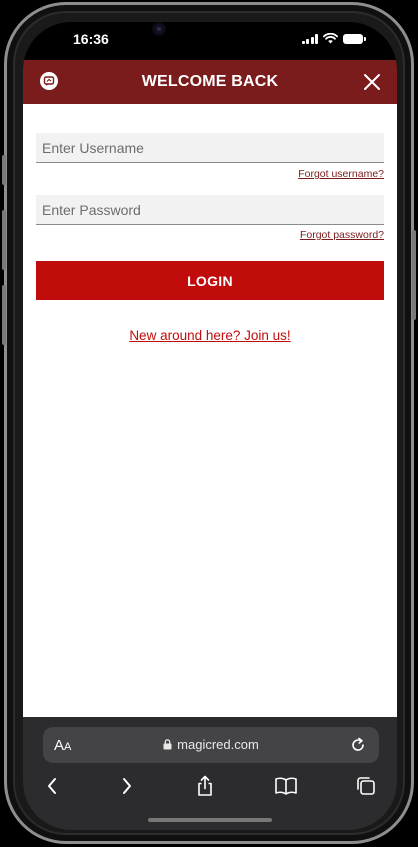  I want to click on close-icon, so click(372, 82).